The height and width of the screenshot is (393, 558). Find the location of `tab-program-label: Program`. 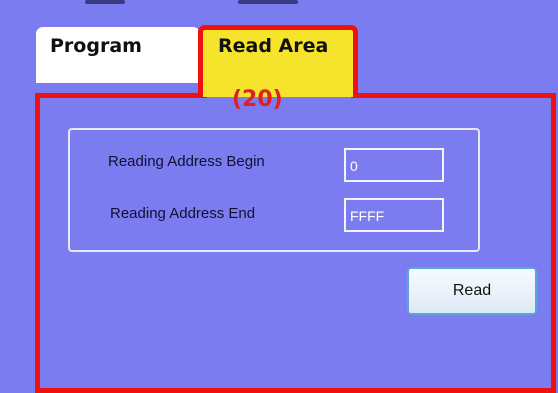

tab-program-label: Program is located at coordinates (96, 46).